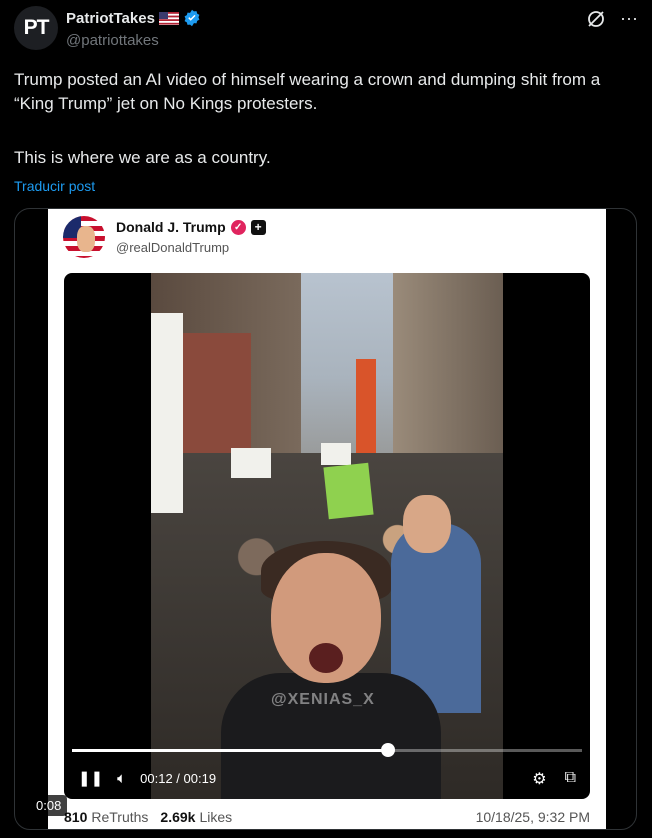  What do you see at coordinates (173, 247) in the screenshot?
I see `embedded-author-handle: @realDonaldTrump` at bounding box center [173, 247].